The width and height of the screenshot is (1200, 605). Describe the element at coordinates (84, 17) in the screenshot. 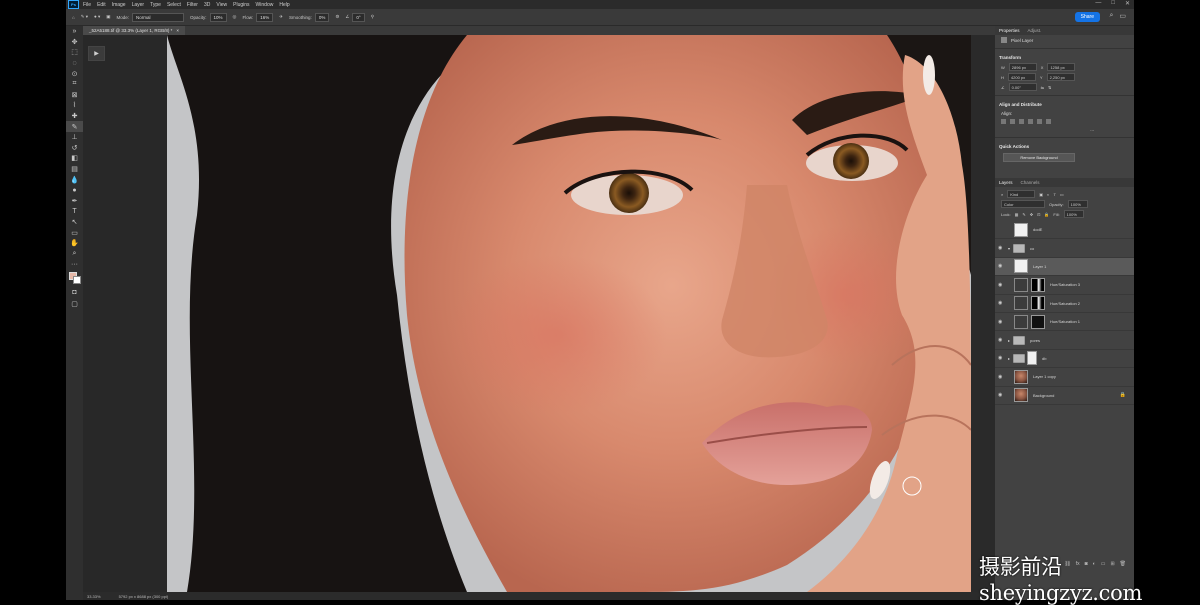

I see `brush-preset-icon: ✎ ▾` at that location.